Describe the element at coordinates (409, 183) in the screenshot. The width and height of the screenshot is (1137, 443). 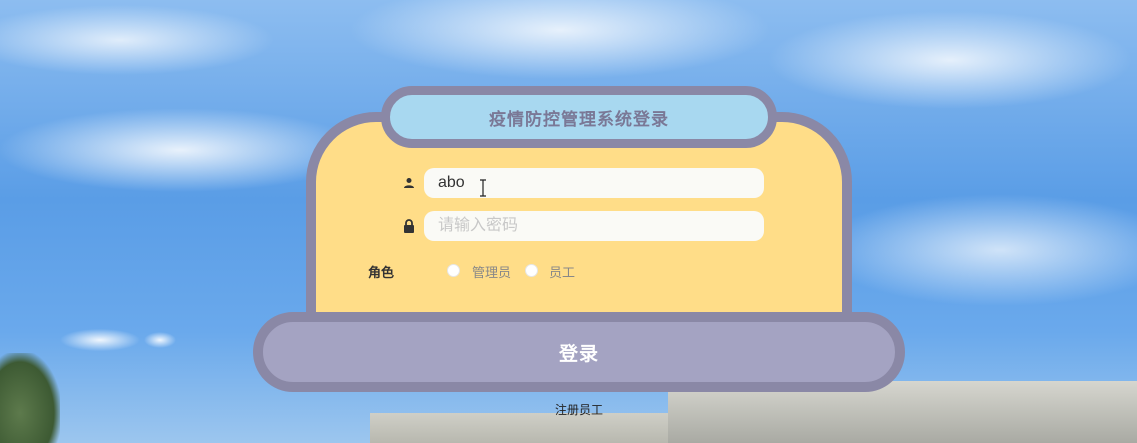
I see `user-icon` at that location.